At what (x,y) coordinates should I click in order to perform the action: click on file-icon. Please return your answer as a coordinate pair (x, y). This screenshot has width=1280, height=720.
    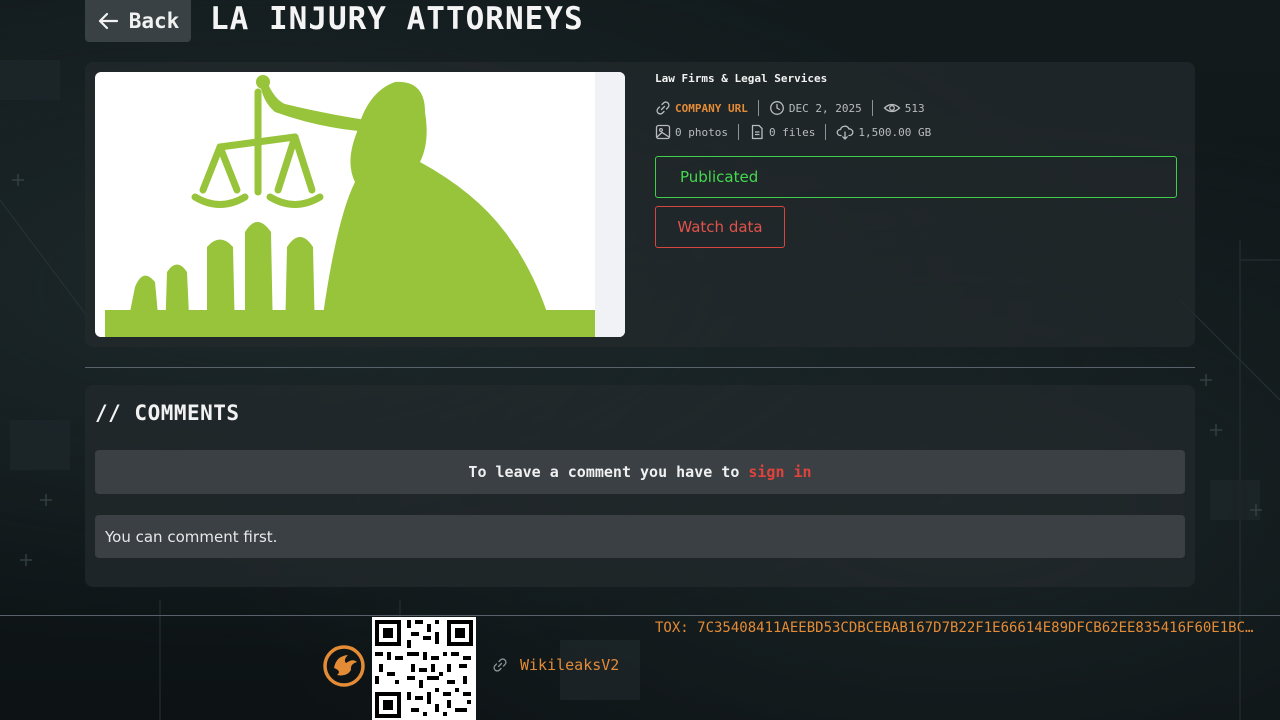
    Looking at the image, I should click on (757, 132).